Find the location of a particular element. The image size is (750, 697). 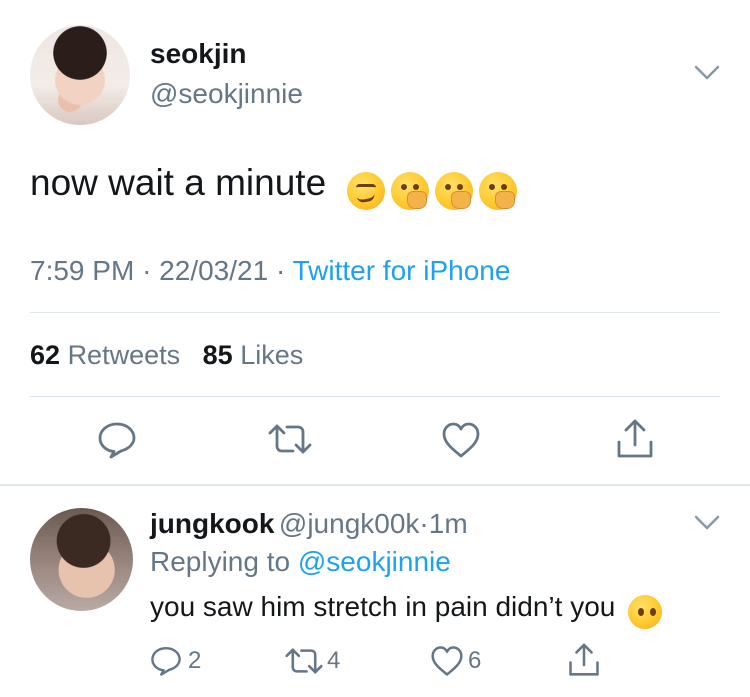

reply-author-display-name: jungkook is located at coordinates (212, 523).